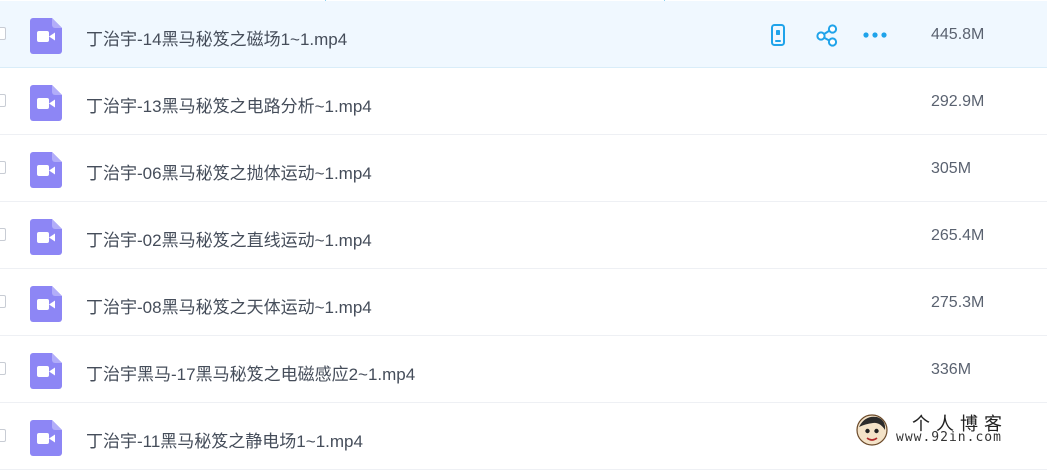 The height and width of the screenshot is (470, 1047). What do you see at coordinates (523, 302) in the screenshot?
I see `file-row: 丁治宇-08黑马秘笈之天体运动~1.mp4 275.3M` at bounding box center [523, 302].